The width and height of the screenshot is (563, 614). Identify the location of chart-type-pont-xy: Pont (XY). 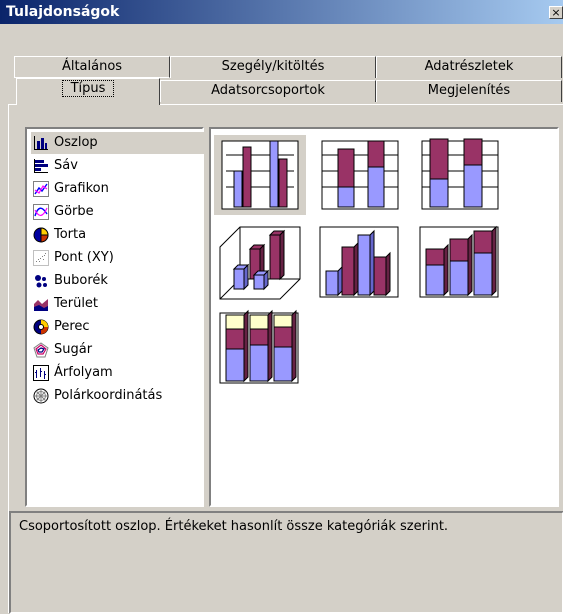
(123, 258).